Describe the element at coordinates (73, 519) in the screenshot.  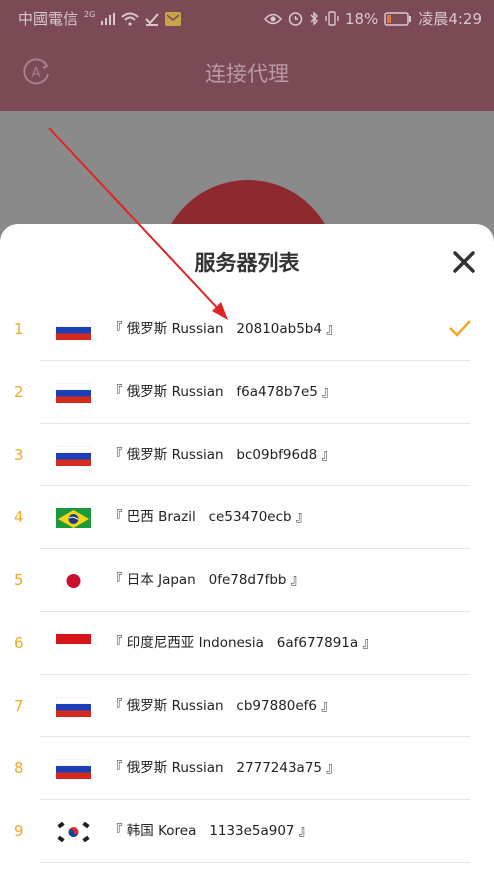
I see `brazil-flag-icon` at that location.